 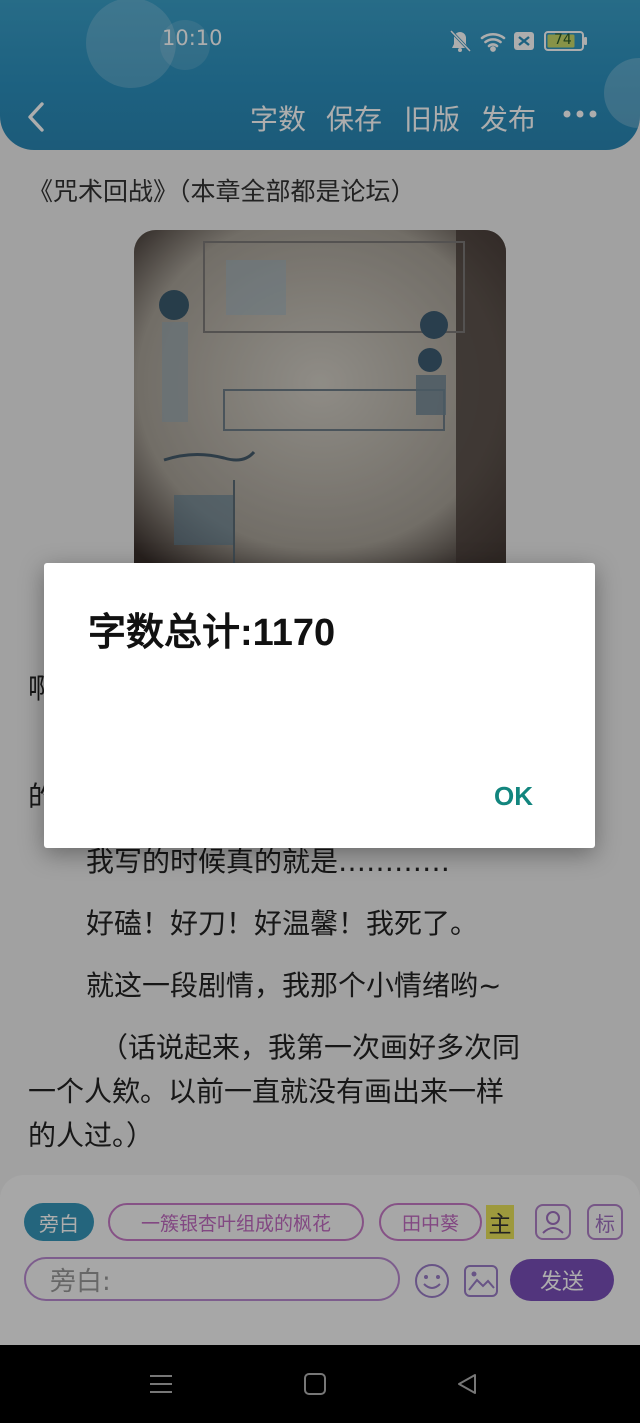 I want to click on back-nav-icon, so click(x=467, y=1386).